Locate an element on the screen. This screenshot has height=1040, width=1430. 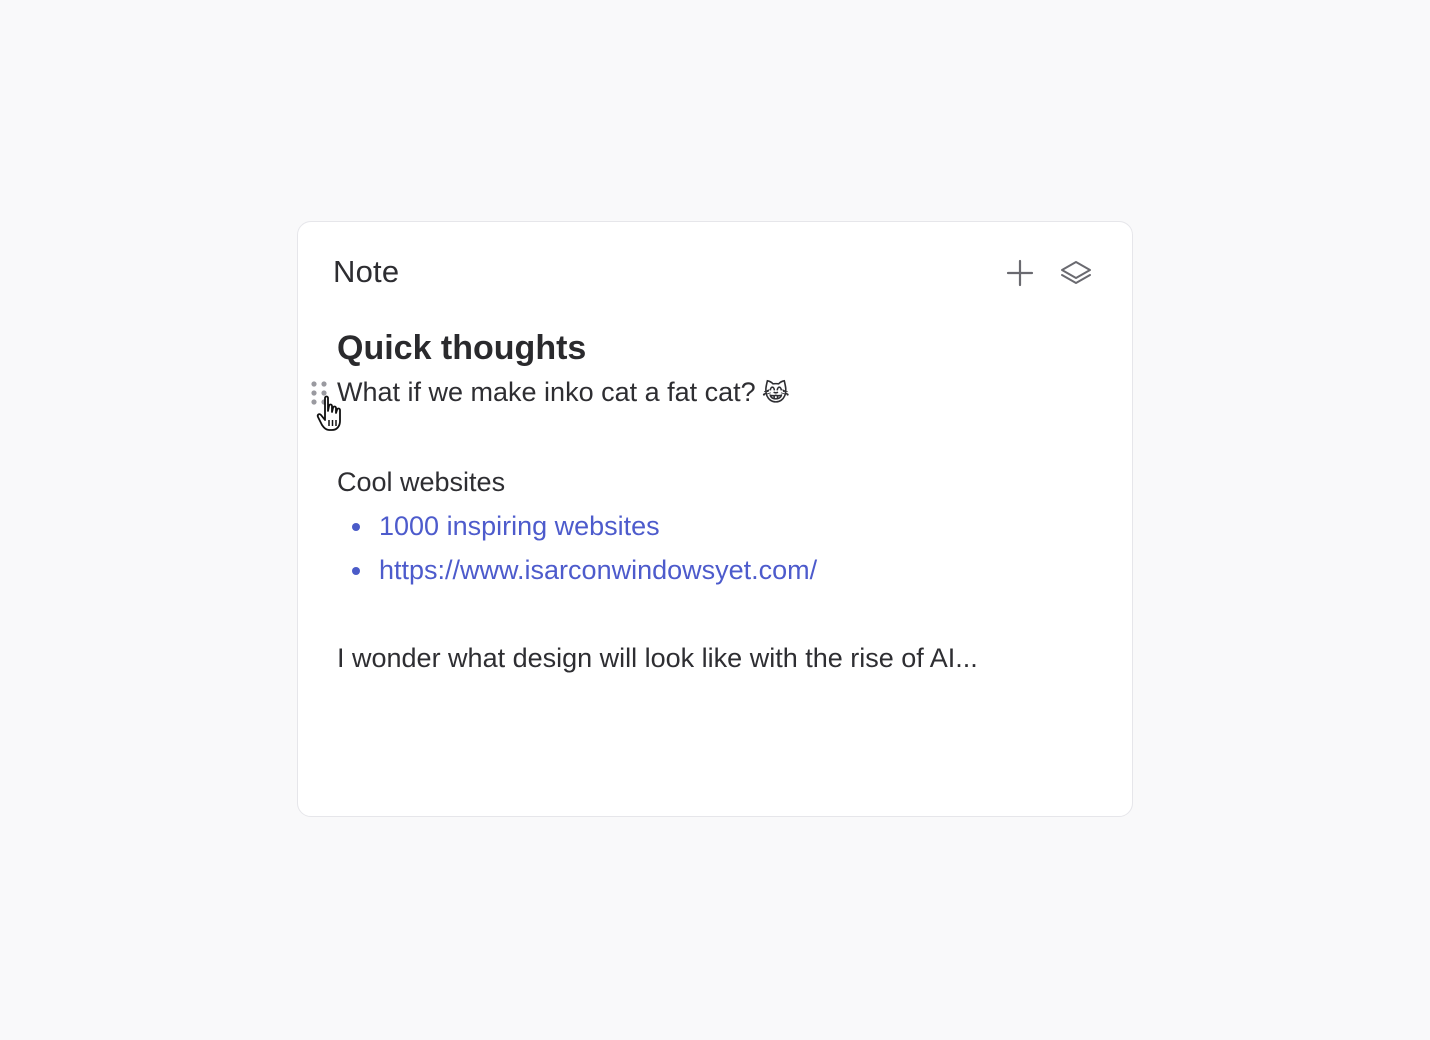
layers-button is located at coordinates (1076, 273).